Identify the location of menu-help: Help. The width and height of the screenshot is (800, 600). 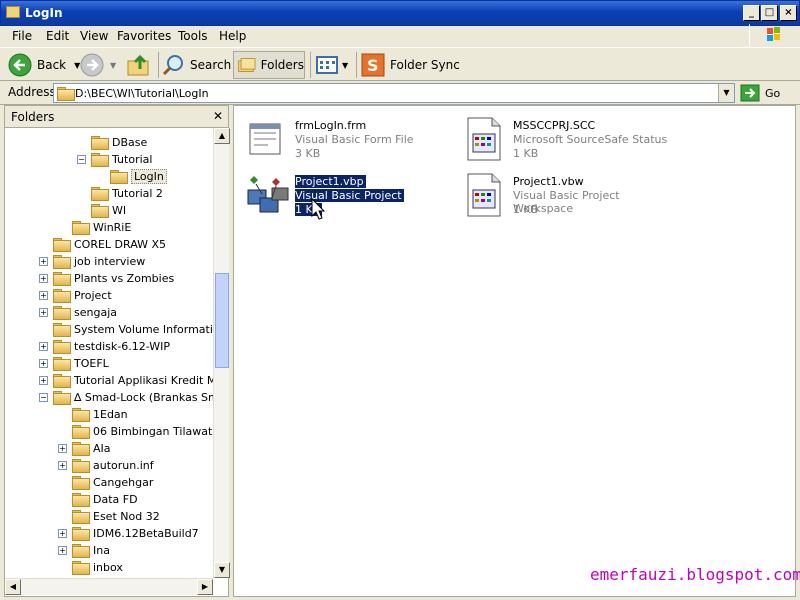
(232, 36).